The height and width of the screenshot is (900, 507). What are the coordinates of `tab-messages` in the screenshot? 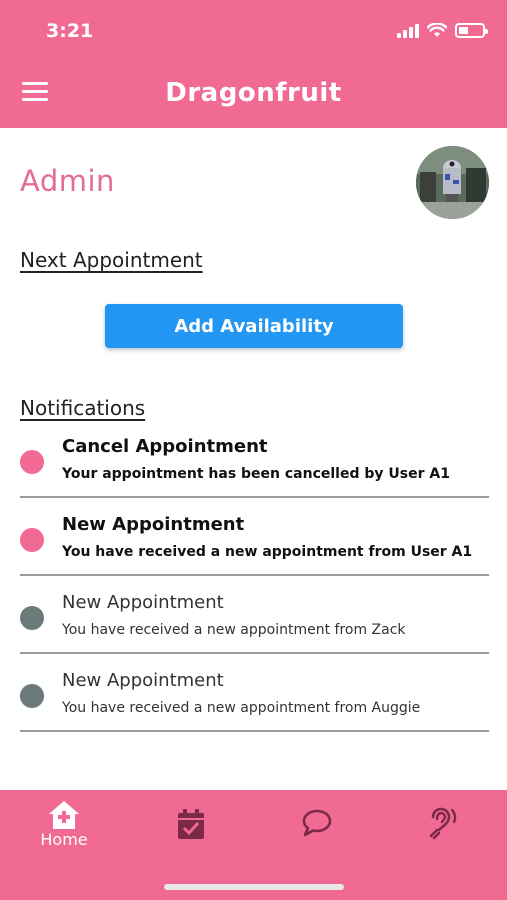 It's located at (317, 825).